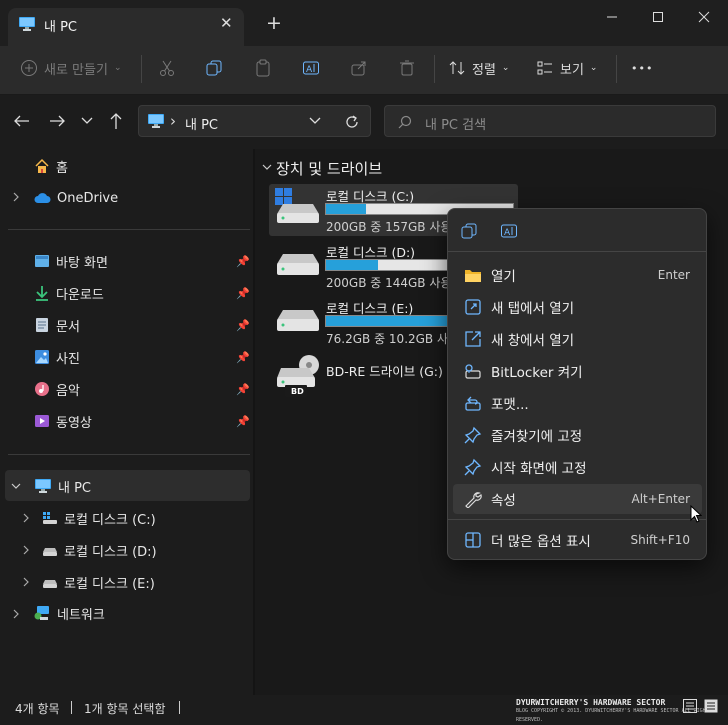  Describe the element at coordinates (359, 68) in the screenshot. I see `share-button` at that location.